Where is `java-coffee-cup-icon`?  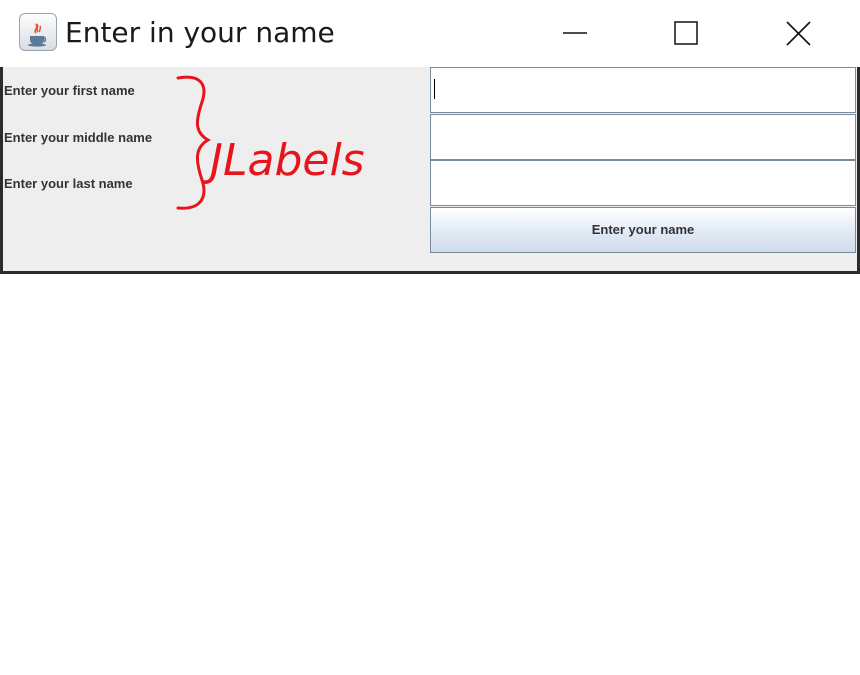 java-coffee-cup-icon is located at coordinates (38, 32).